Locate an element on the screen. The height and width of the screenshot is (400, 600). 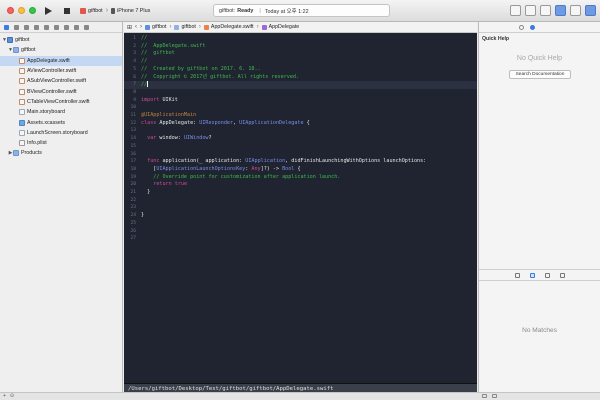
toggle-navigator-button is located at coordinates (560, 10).